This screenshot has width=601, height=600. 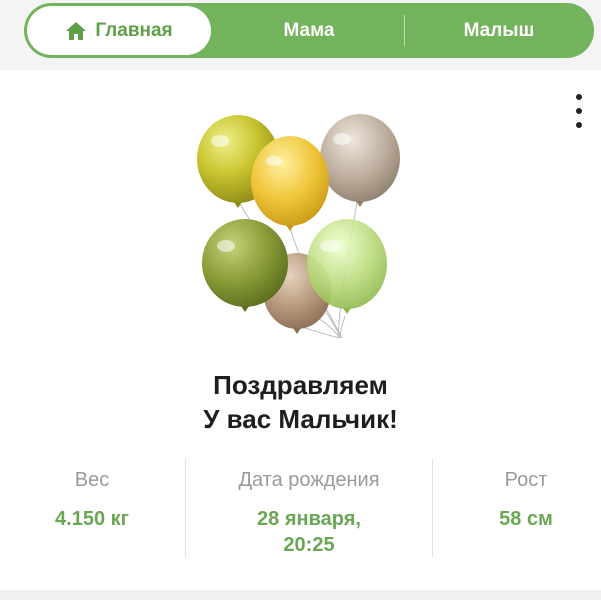 I want to click on stats-divider, so click(x=432, y=508).